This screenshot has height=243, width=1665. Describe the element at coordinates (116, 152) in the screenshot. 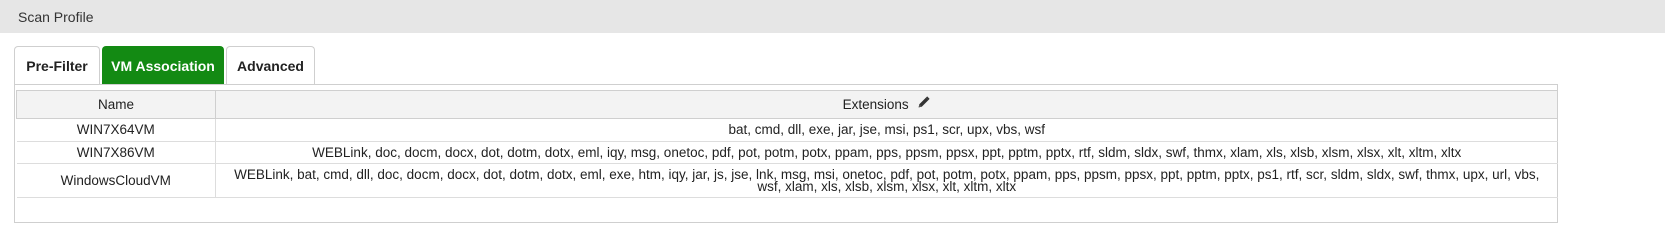

I see `vm-name-cell: WIN7X86VM` at that location.